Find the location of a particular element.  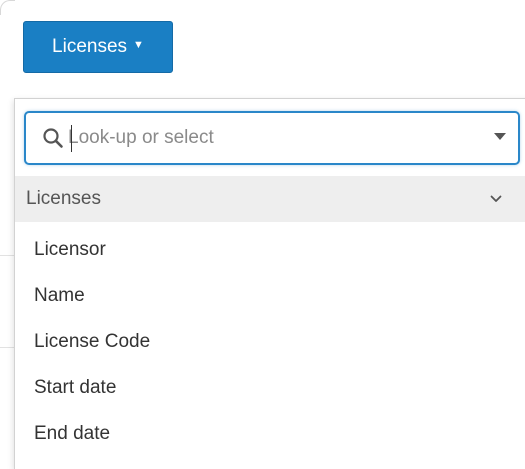

option-license-code: License Code is located at coordinates (270, 342).